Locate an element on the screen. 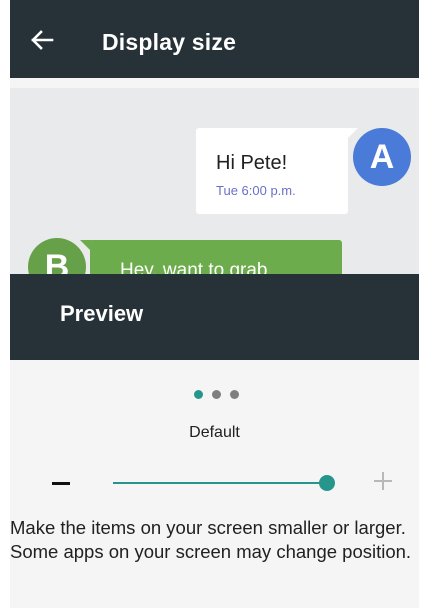  slider-thumb is located at coordinates (327, 483).